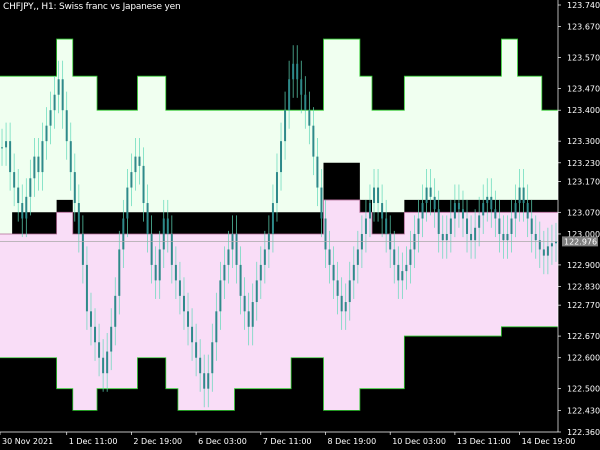 This screenshot has width=600, height=450. I want to click on price-tick-label: 122.830, so click(583, 287).